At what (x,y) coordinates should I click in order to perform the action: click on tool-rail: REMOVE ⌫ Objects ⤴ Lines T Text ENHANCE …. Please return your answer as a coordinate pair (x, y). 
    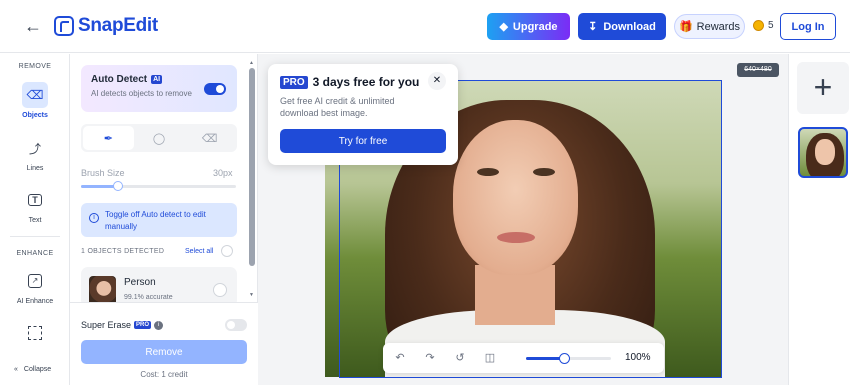
    Looking at the image, I should click on (35, 219).